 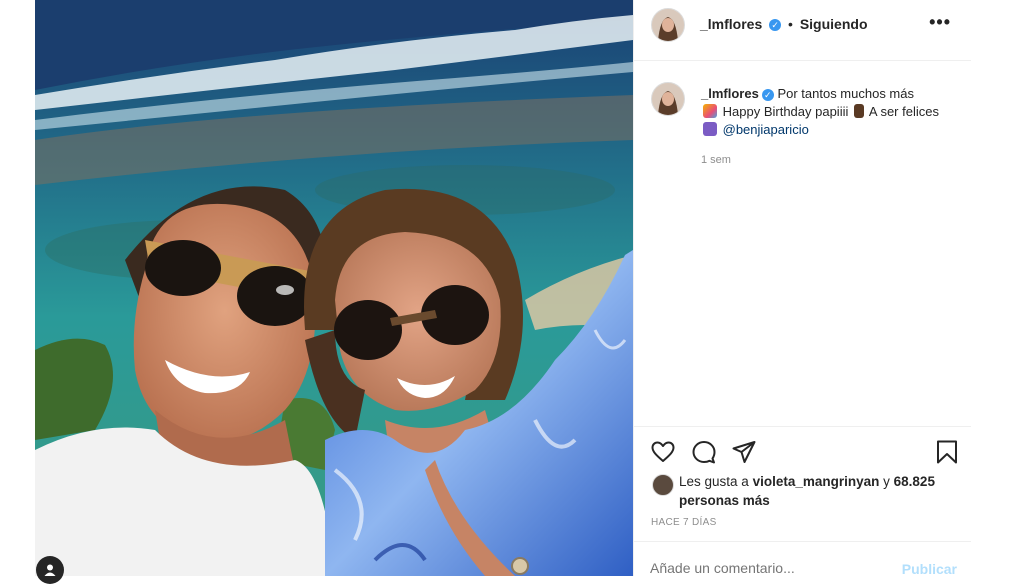 I want to click on liker-avatar, so click(x=663, y=485).